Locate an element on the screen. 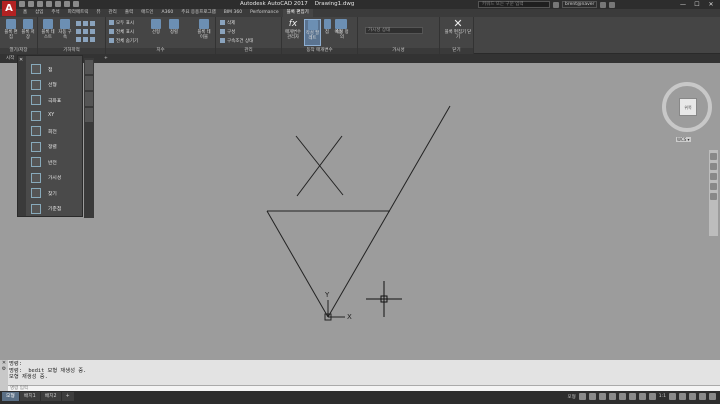 This screenshot has width=720, height=404. linear-param-icon is located at coordinates (36, 84).